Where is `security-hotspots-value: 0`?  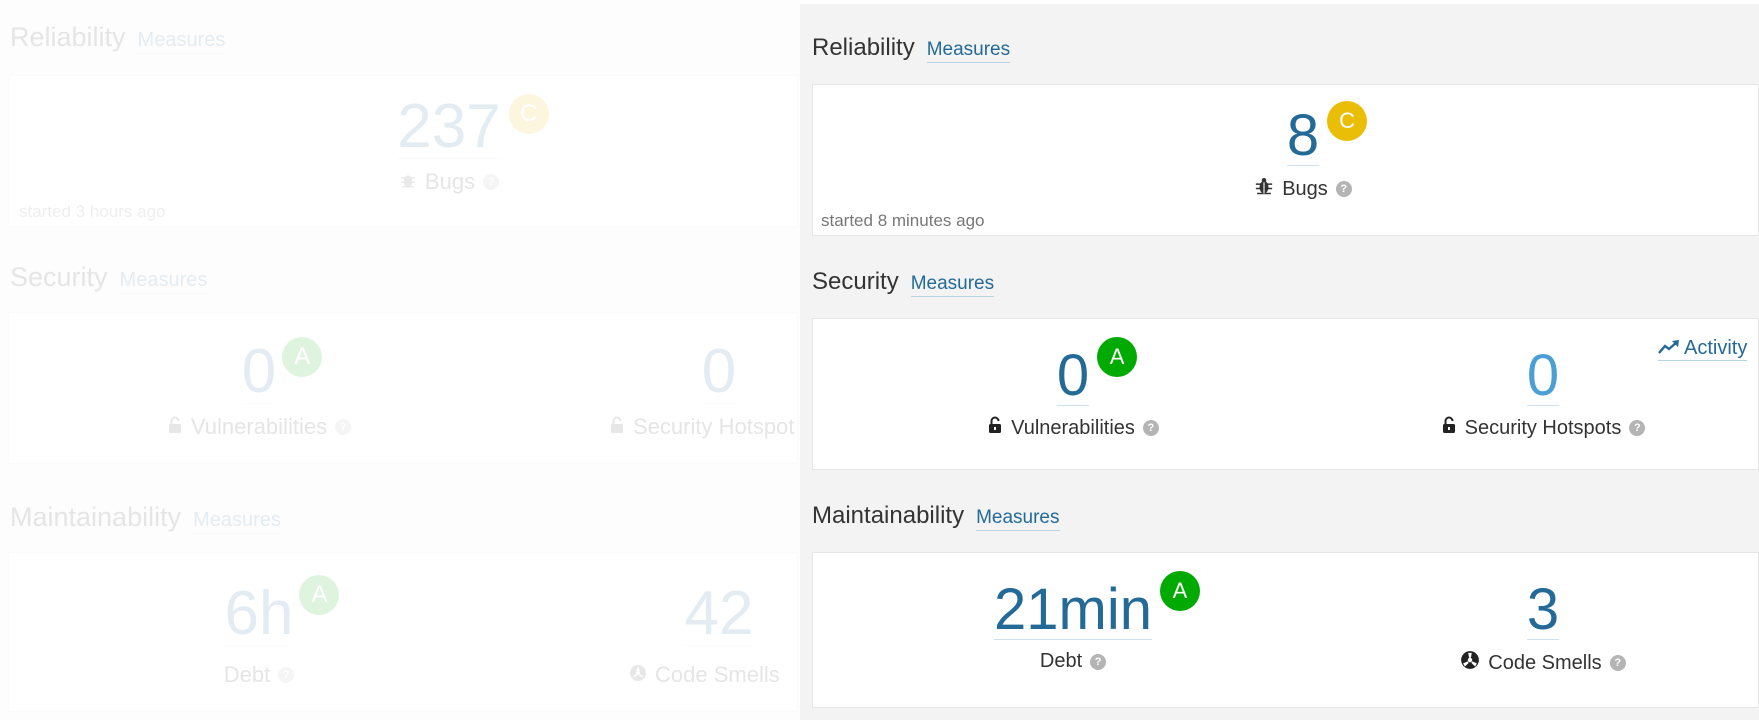 security-hotspots-value: 0 is located at coordinates (1543, 376).